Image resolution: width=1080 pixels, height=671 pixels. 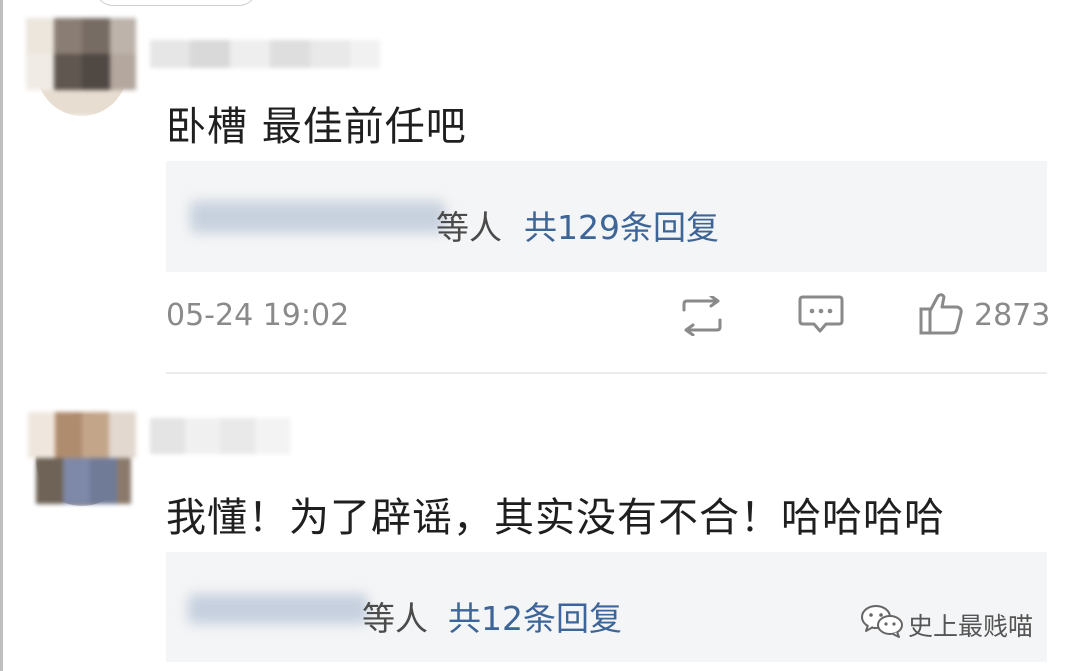 What do you see at coordinates (821, 315) in the screenshot?
I see `comment-icon` at bounding box center [821, 315].